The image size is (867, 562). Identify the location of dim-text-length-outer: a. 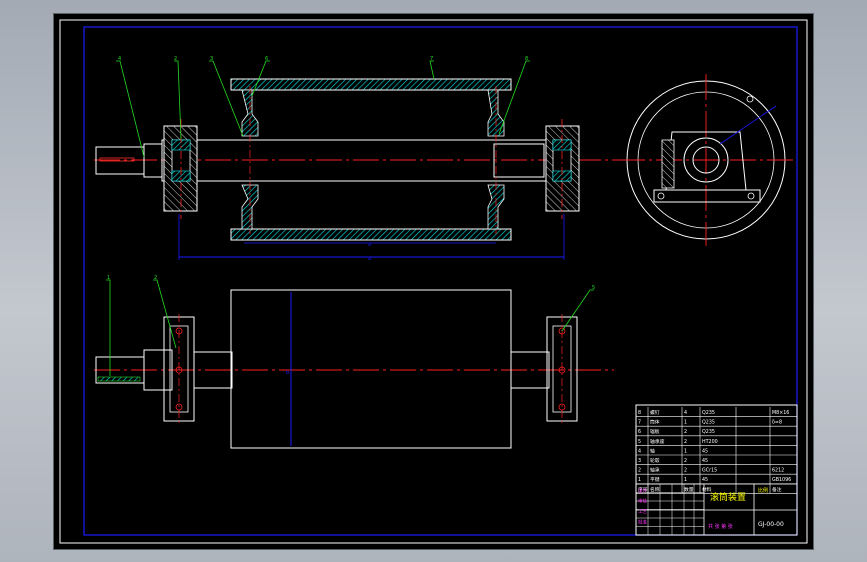
(369, 259).